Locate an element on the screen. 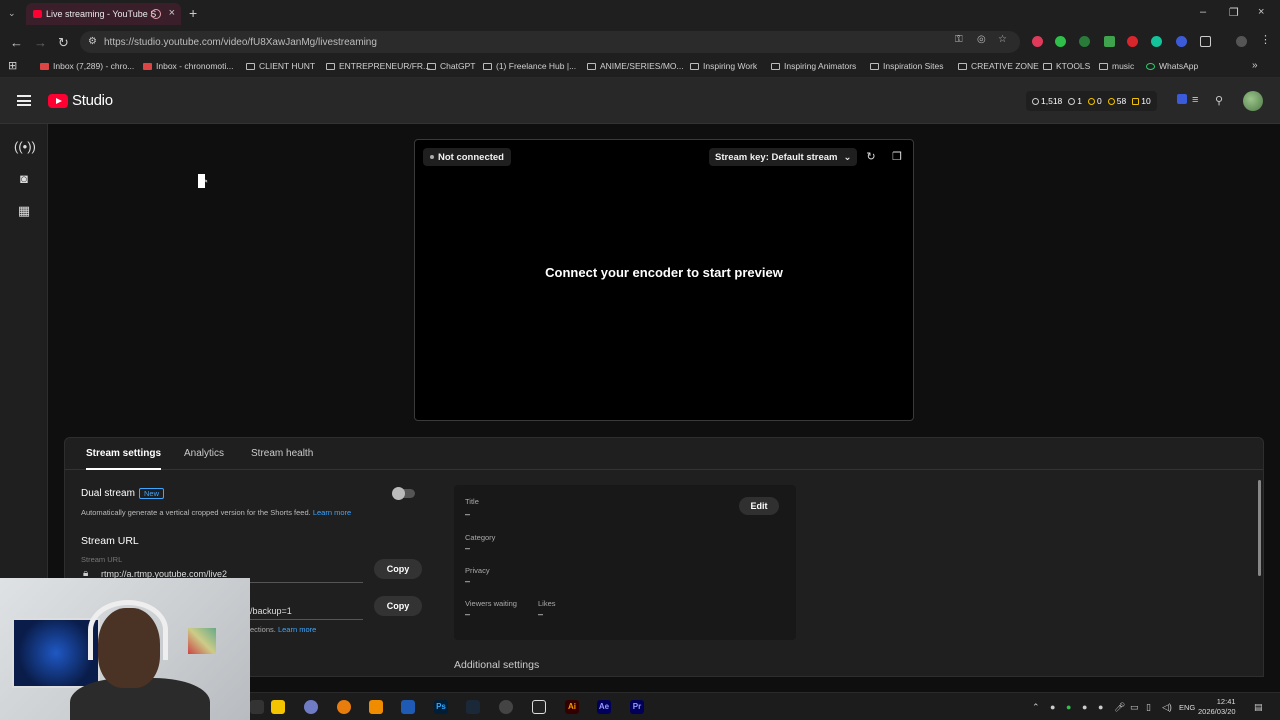 Image resolution: width=1280 pixels, height=720 pixels. studio-logo-text: Studio is located at coordinates (92, 100).